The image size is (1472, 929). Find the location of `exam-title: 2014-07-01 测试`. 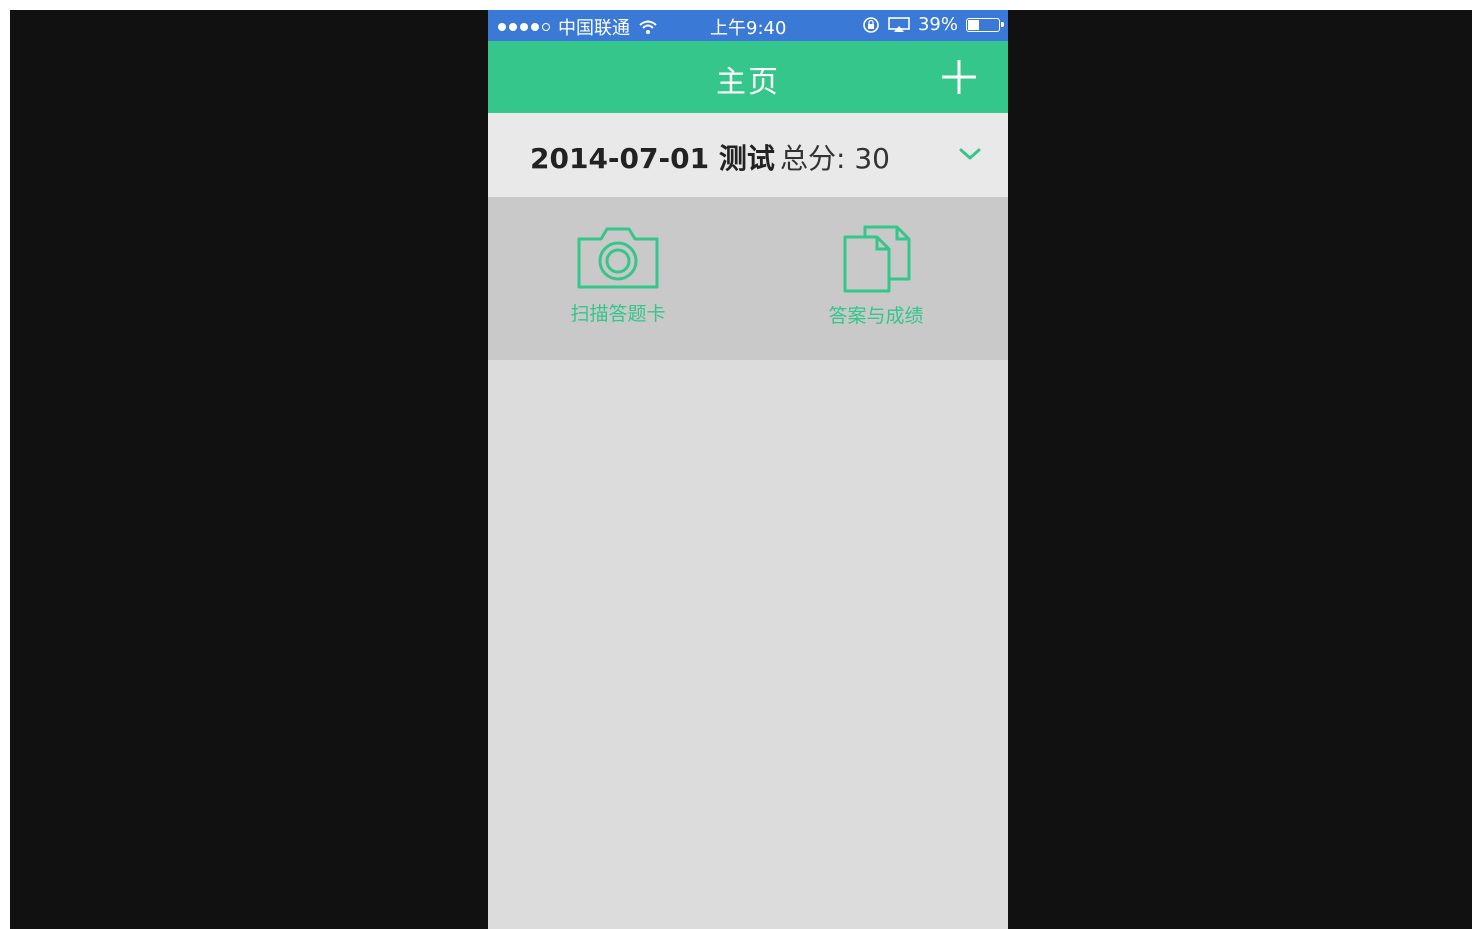

exam-title: 2014-07-01 测试 is located at coordinates (652, 158).